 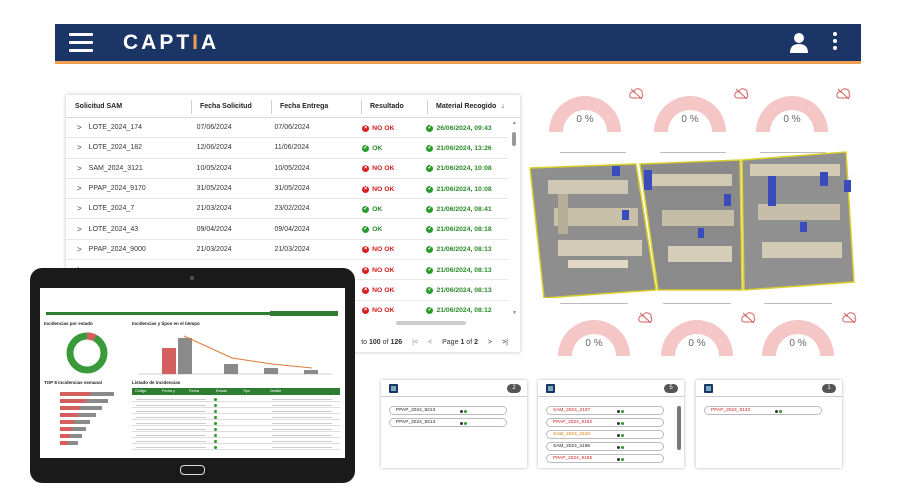 I want to click on material-date: ✓ 21/06/2024, 13:26, so click(x=459, y=148).